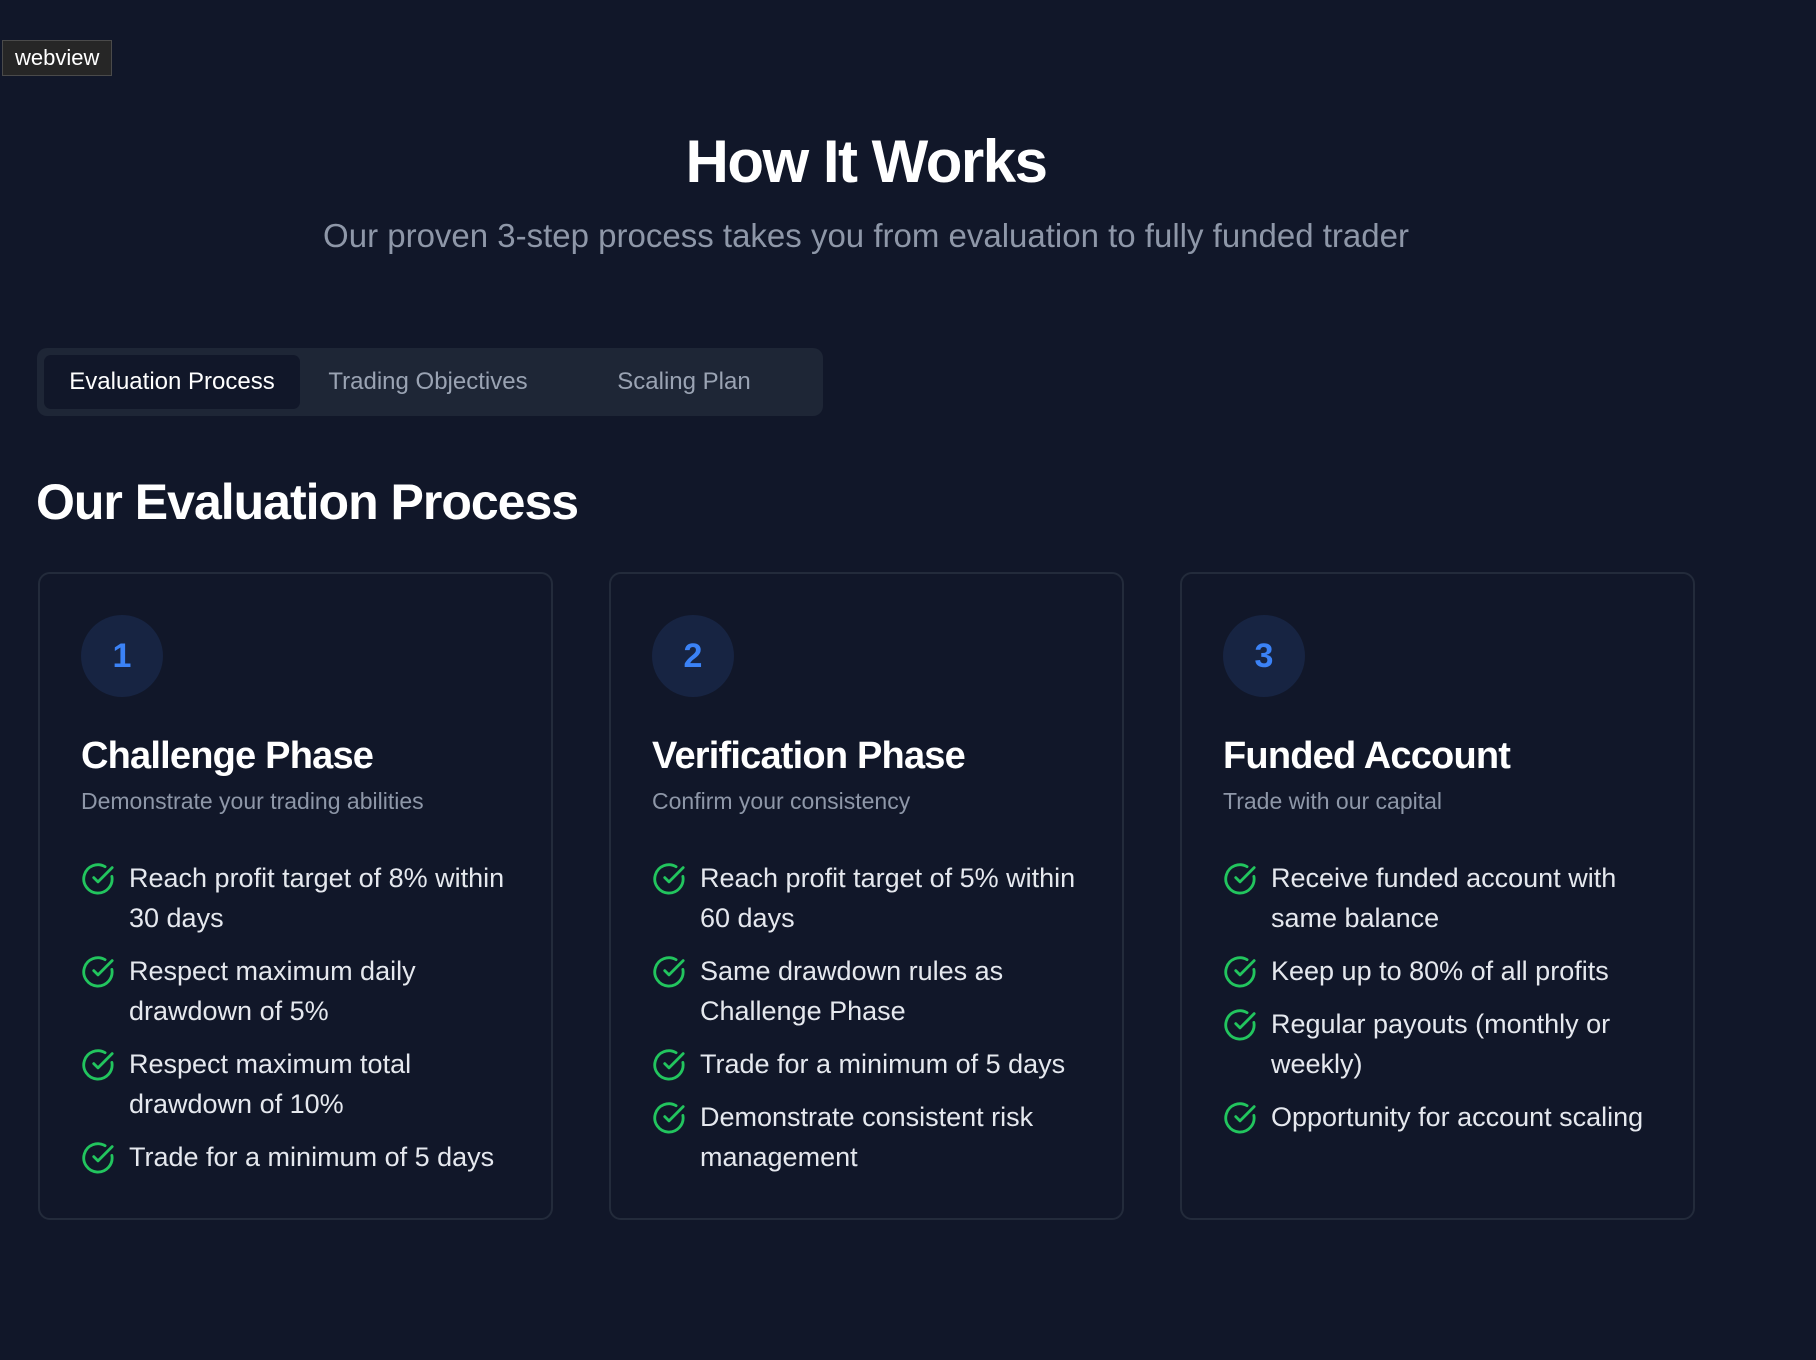  Describe the element at coordinates (866, 161) in the screenshot. I see `page-title: How It Works` at that location.